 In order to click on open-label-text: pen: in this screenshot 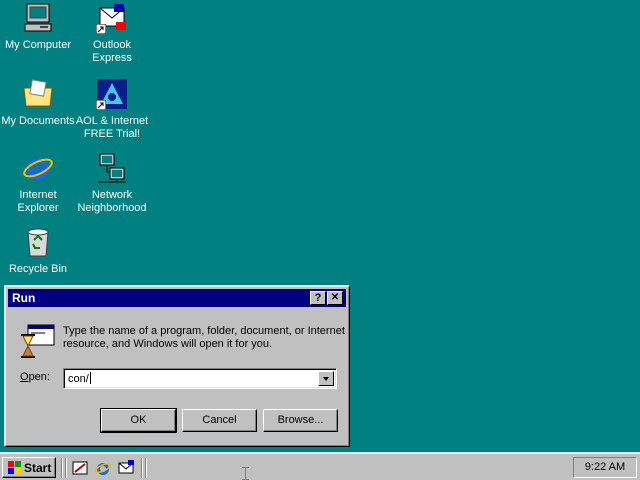, I will do `click(39, 377)`.